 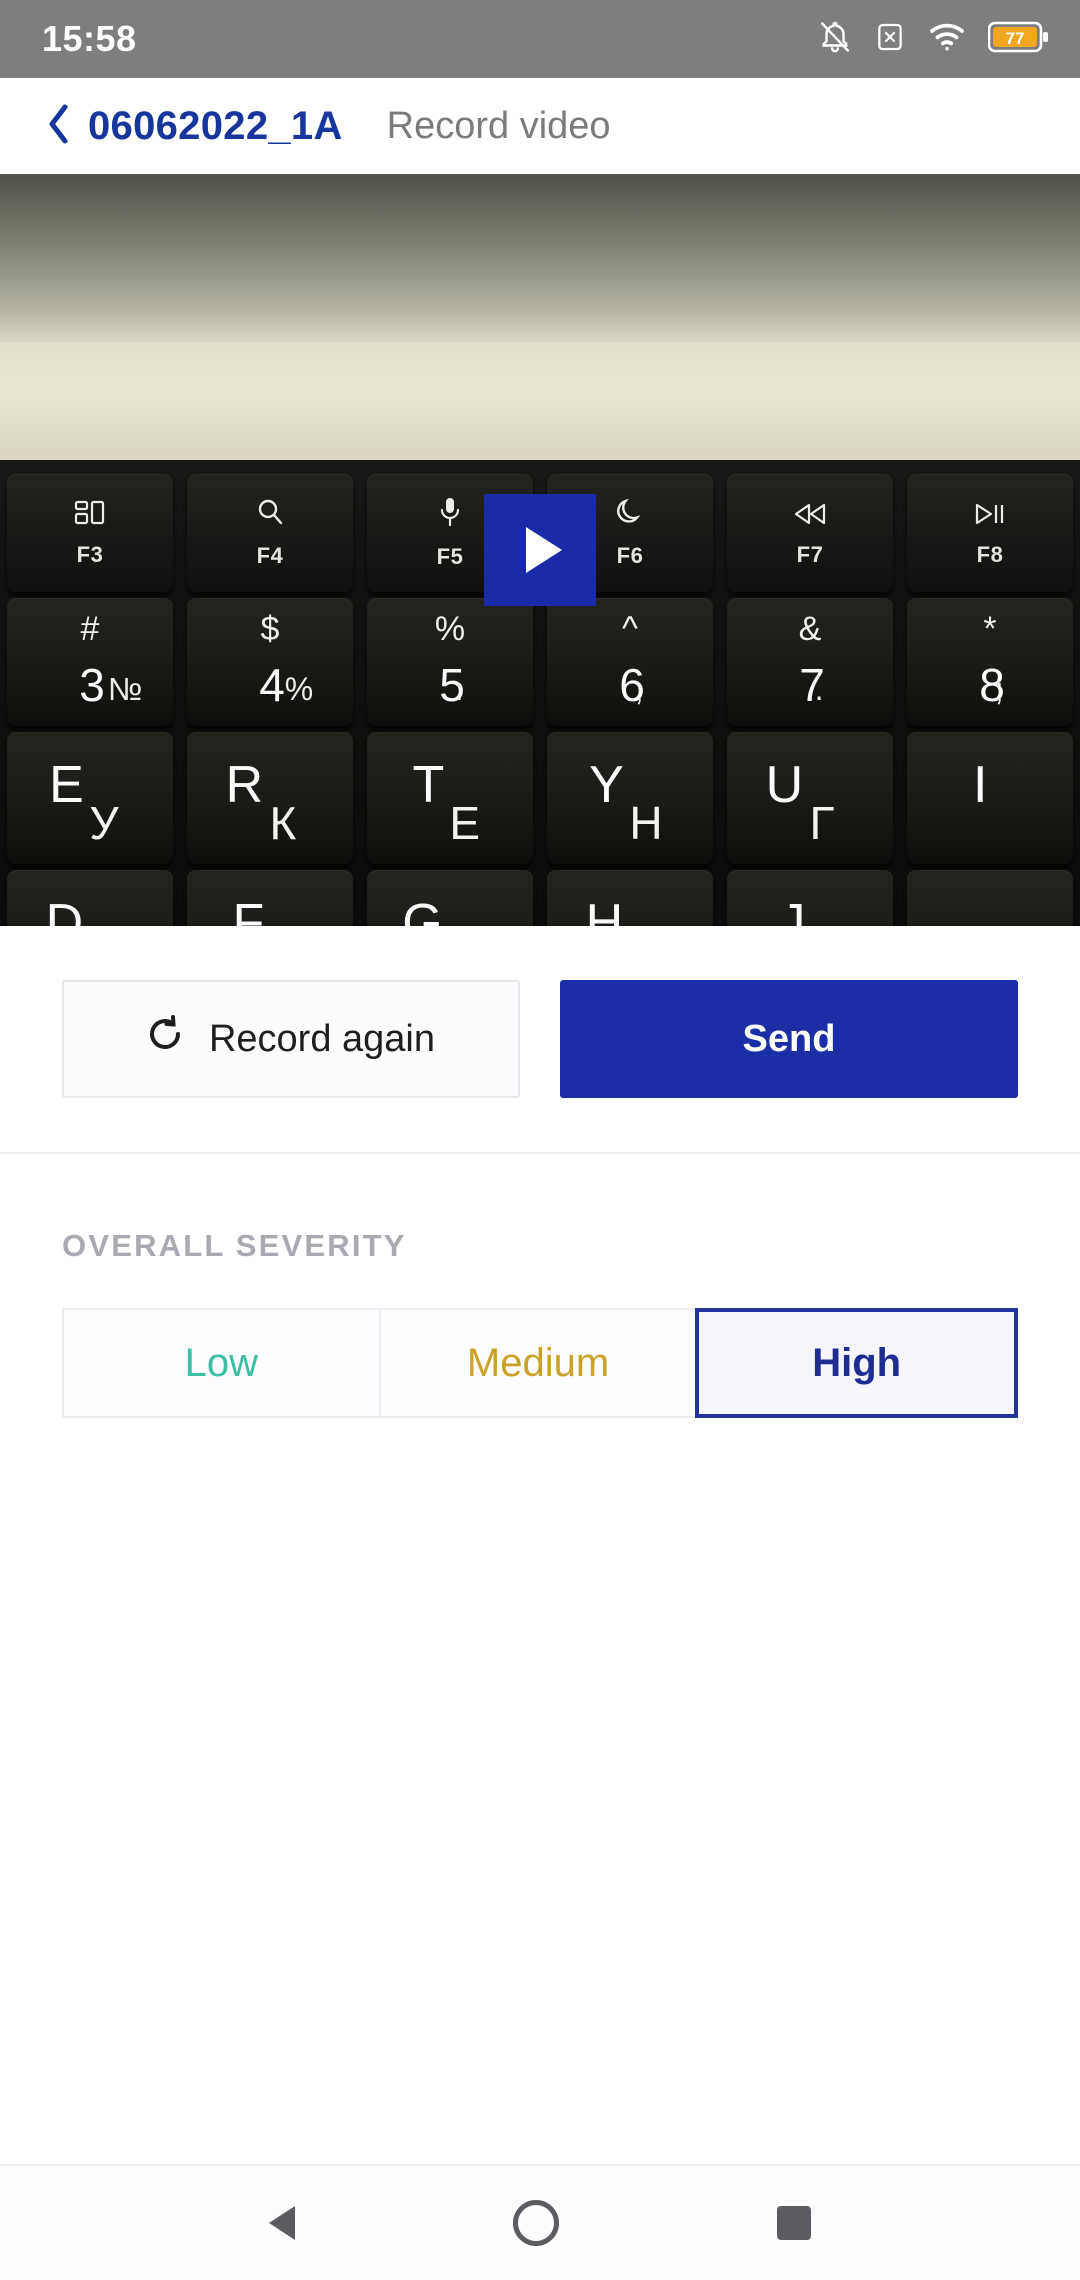 I want to click on battery-level: 77, so click(x=1015, y=38).